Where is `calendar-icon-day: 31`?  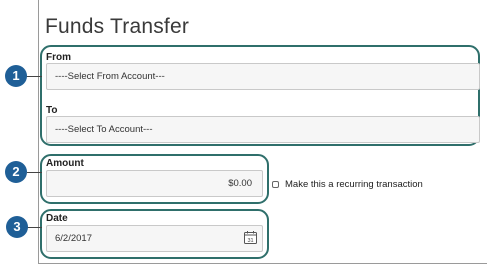
calendar-icon-day: 31 is located at coordinates (250, 241).